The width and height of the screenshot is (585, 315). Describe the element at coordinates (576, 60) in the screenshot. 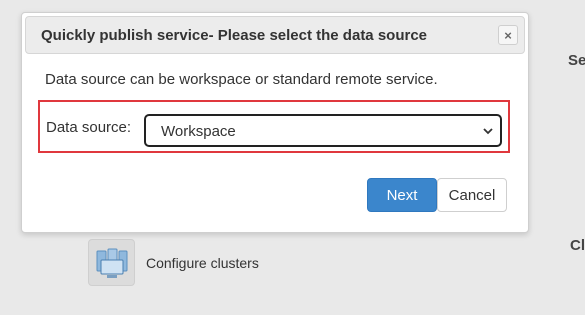

I see `background-section-label-top: Se` at that location.